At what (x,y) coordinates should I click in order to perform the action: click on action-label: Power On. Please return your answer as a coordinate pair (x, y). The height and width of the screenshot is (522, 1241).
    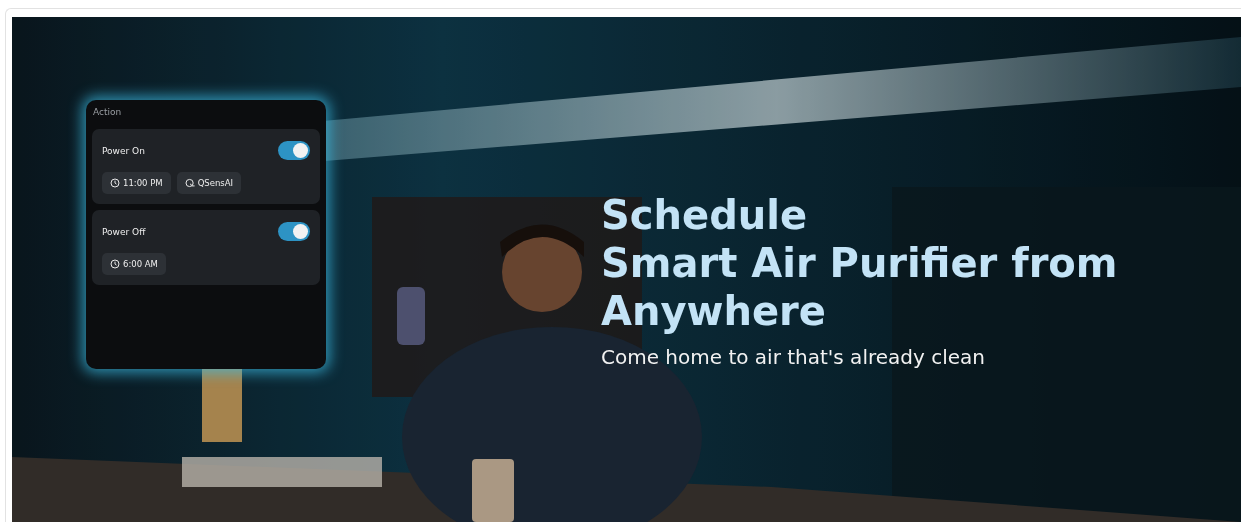
    Looking at the image, I should click on (123, 150).